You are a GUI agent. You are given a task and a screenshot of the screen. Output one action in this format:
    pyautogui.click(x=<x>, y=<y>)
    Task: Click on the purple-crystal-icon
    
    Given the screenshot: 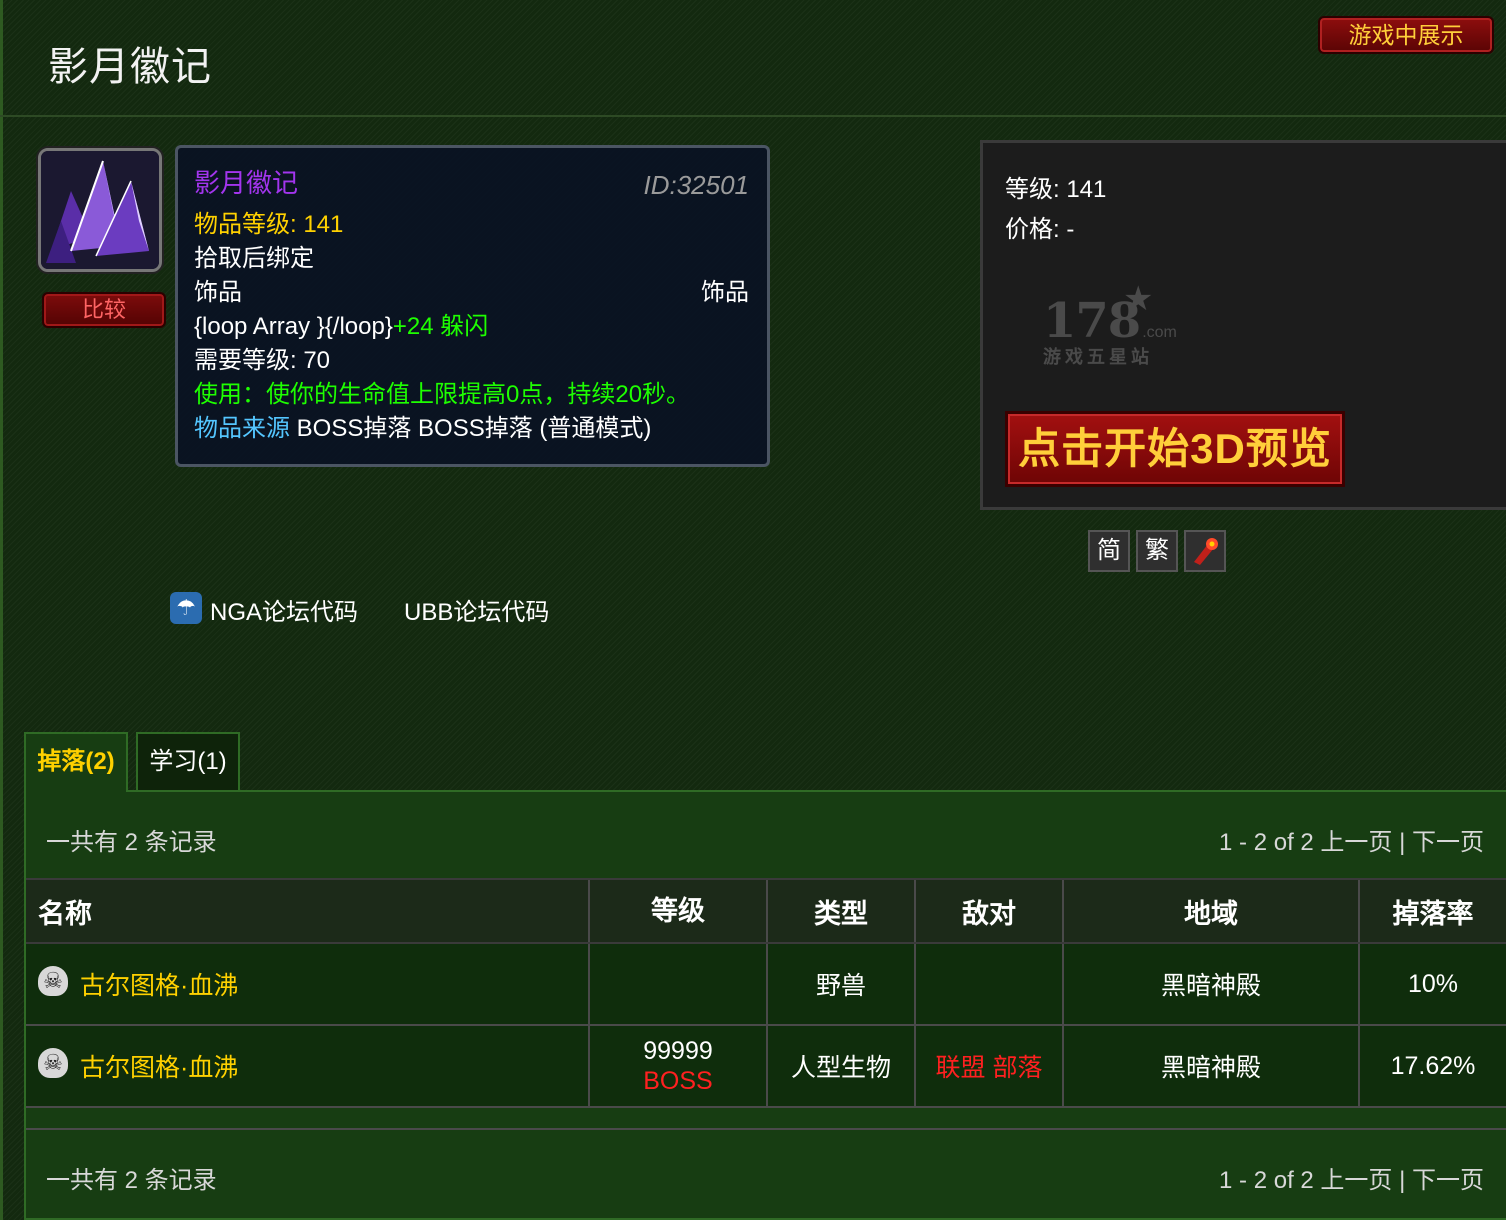 What is the action you would take?
    pyautogui.click(x=100, y=210)
    